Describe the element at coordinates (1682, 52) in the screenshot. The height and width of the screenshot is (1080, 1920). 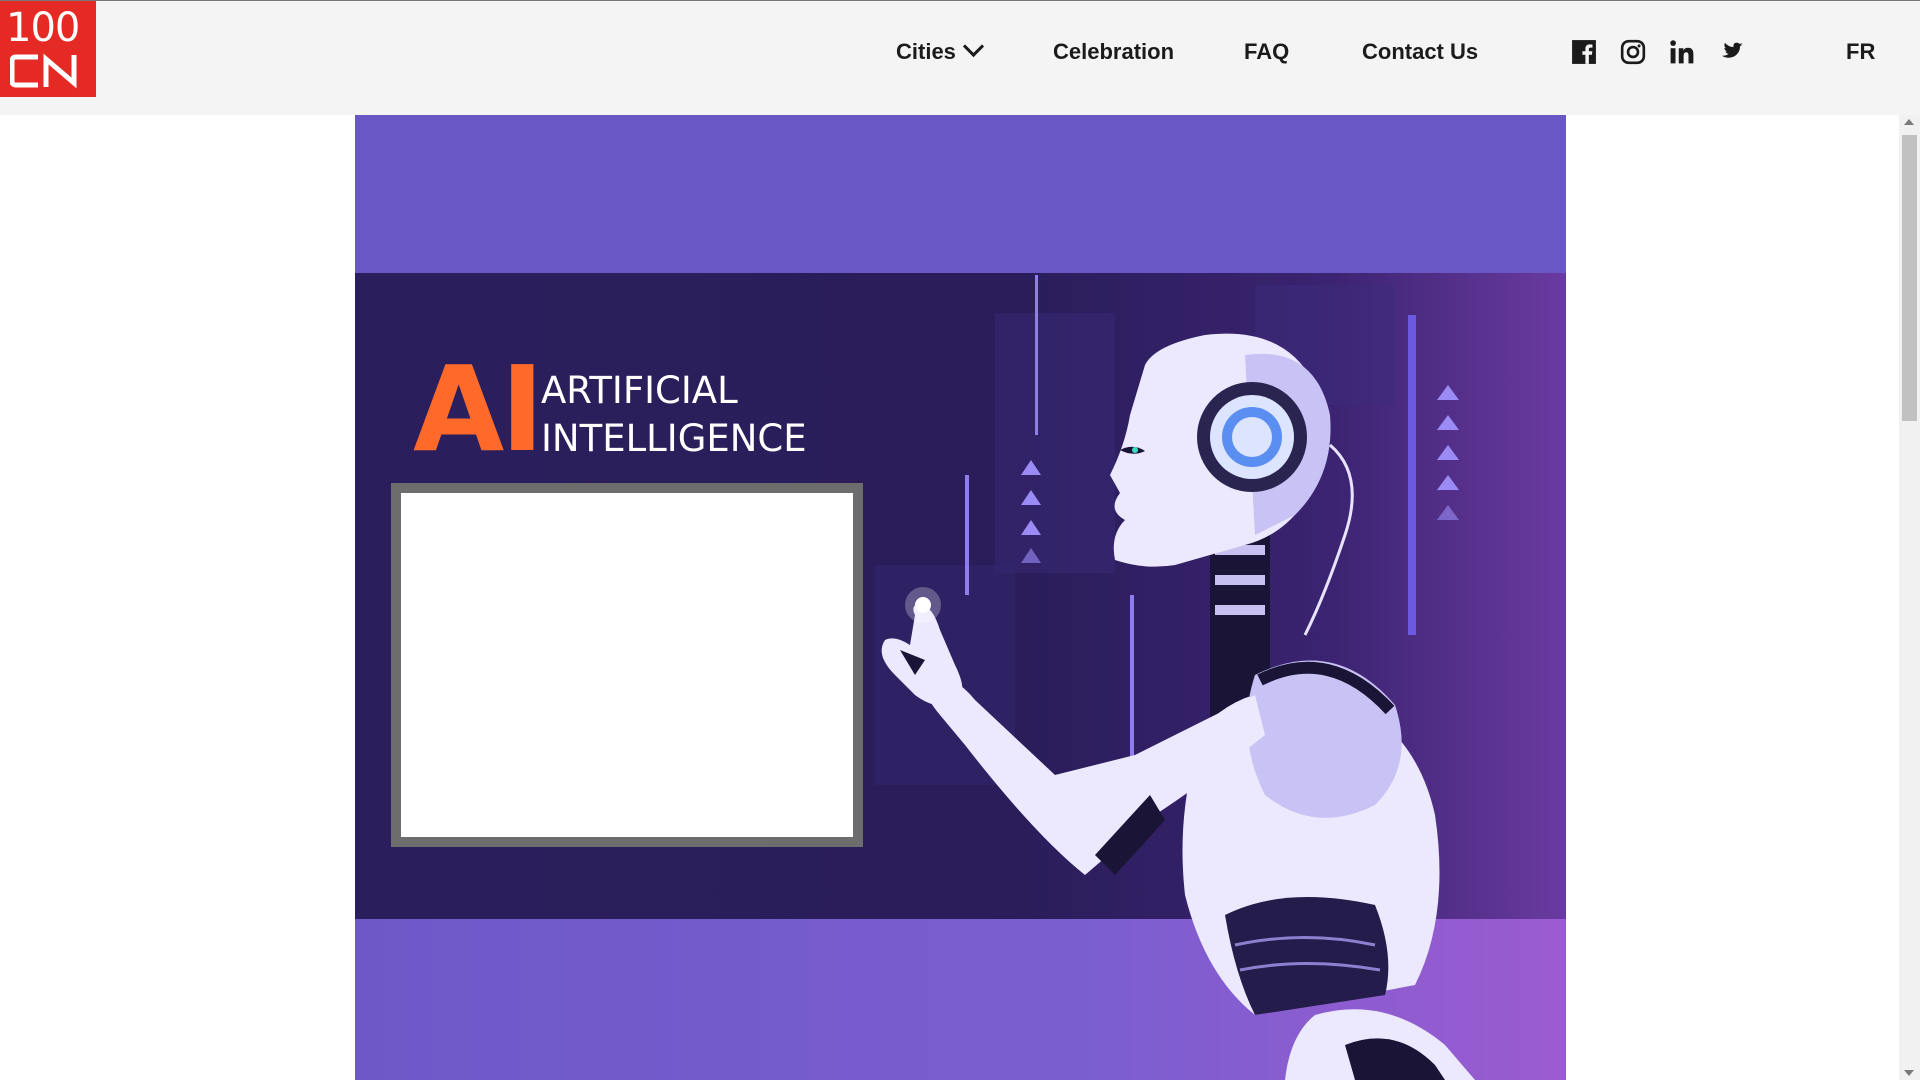
I see `linkedin-icon` at that location.